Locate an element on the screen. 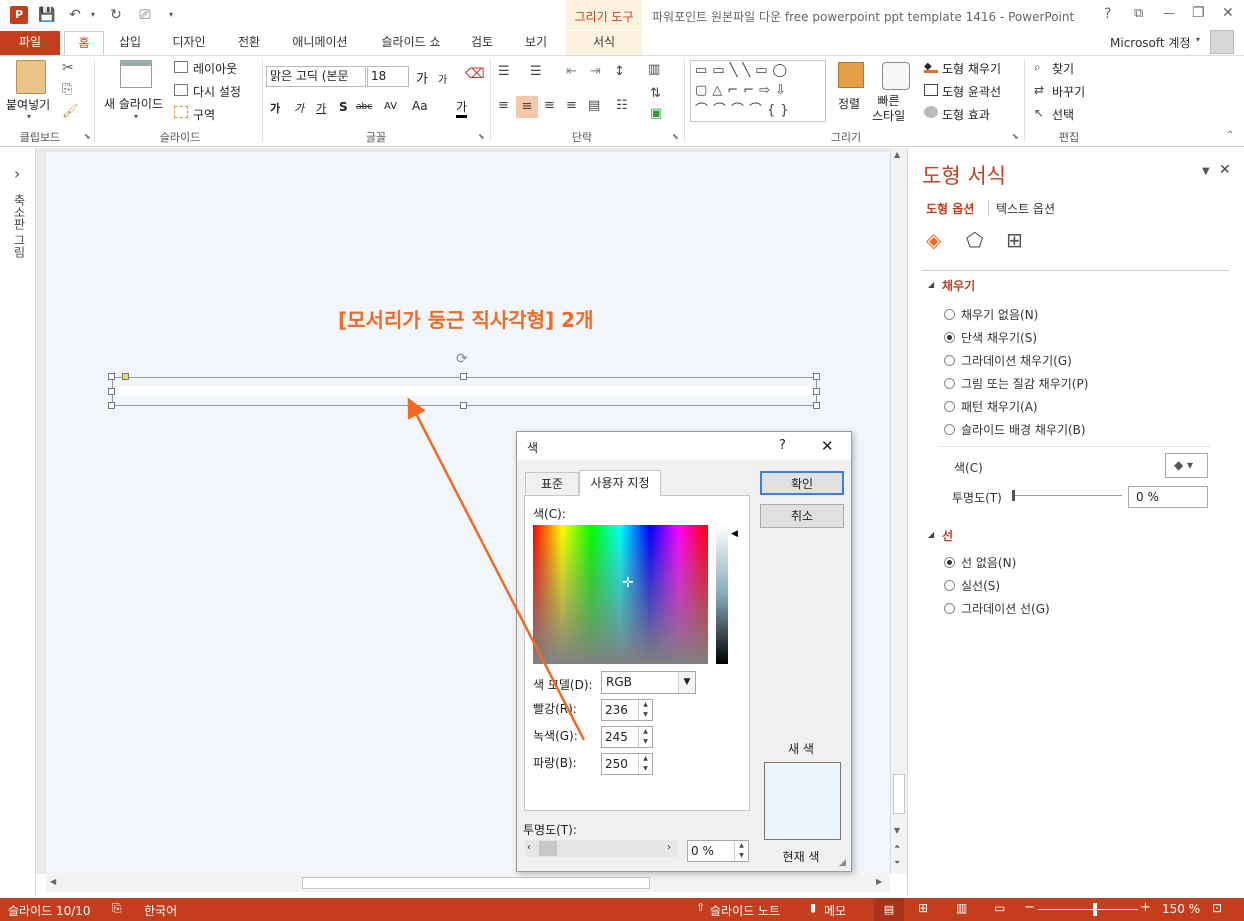 The width and height of the screenshot is (1244, 921). luminance-pointer-icon: ◀ is located at coordinates (734, 534).